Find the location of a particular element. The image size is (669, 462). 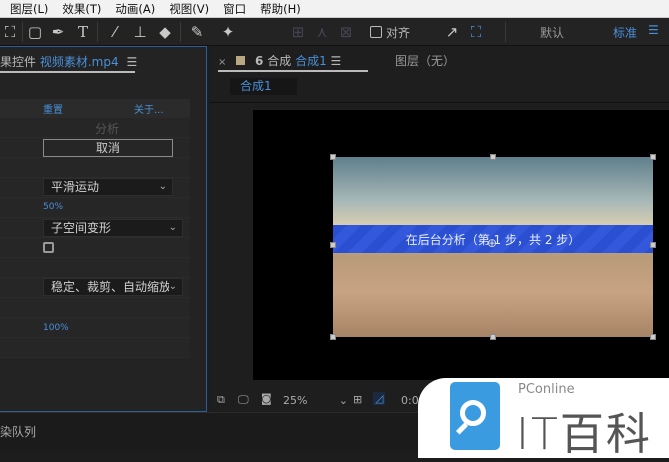

menu-bar: 图层(L) 效果(T) 动画(A) 视图(V) 窗口 帮助(H) is located at coordinates (334, 9).